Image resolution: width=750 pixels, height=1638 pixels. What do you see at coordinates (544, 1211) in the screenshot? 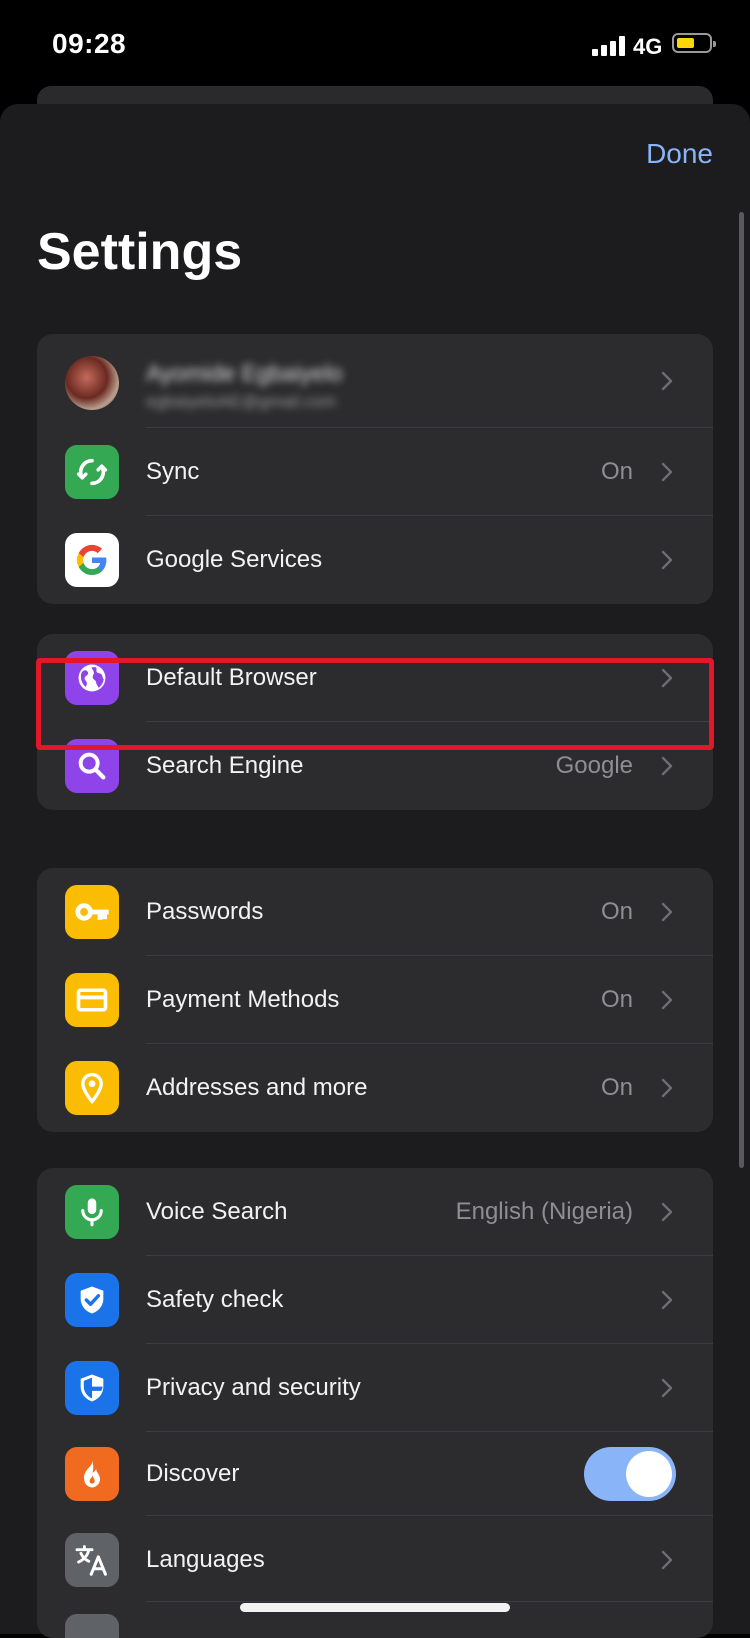
I see `settings-row-value: English (Nigeria)` at bounding box center [544, 1211].